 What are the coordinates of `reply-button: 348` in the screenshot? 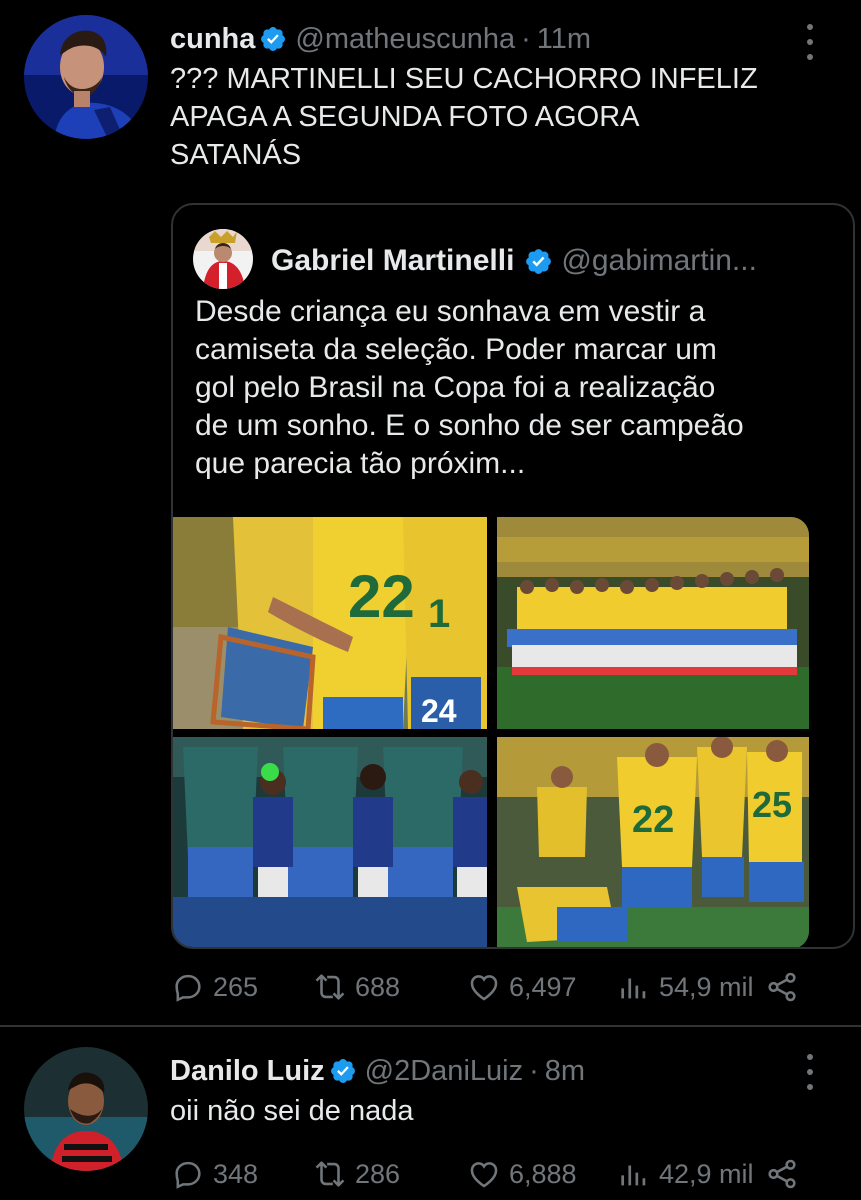 It's located at (214, 1174).